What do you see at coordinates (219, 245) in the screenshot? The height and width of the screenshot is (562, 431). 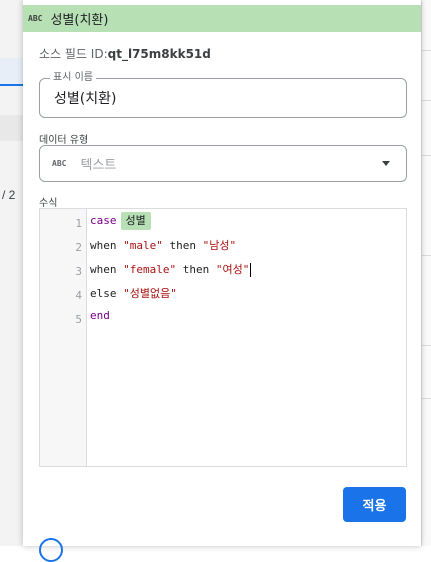 I see `string-literal: "남성"` at bounding box center [219, 245].